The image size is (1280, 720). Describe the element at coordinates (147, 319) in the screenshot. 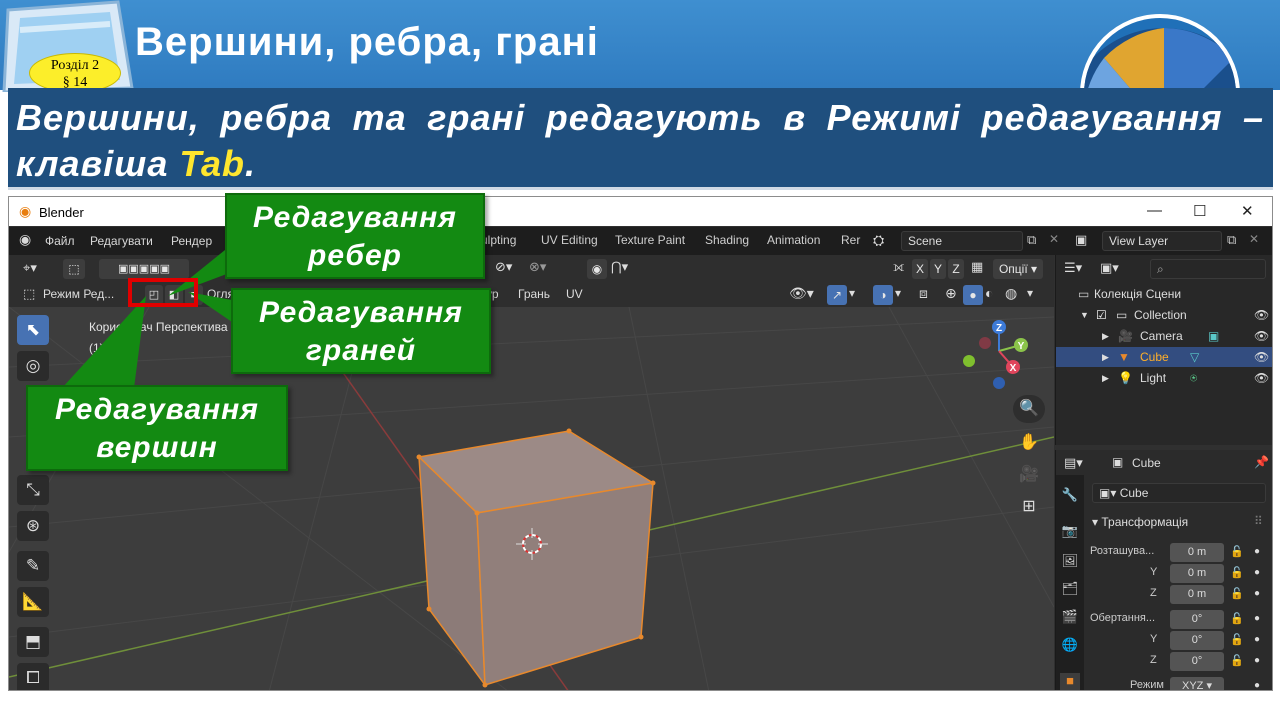

I see `callout-pointers` at that location.